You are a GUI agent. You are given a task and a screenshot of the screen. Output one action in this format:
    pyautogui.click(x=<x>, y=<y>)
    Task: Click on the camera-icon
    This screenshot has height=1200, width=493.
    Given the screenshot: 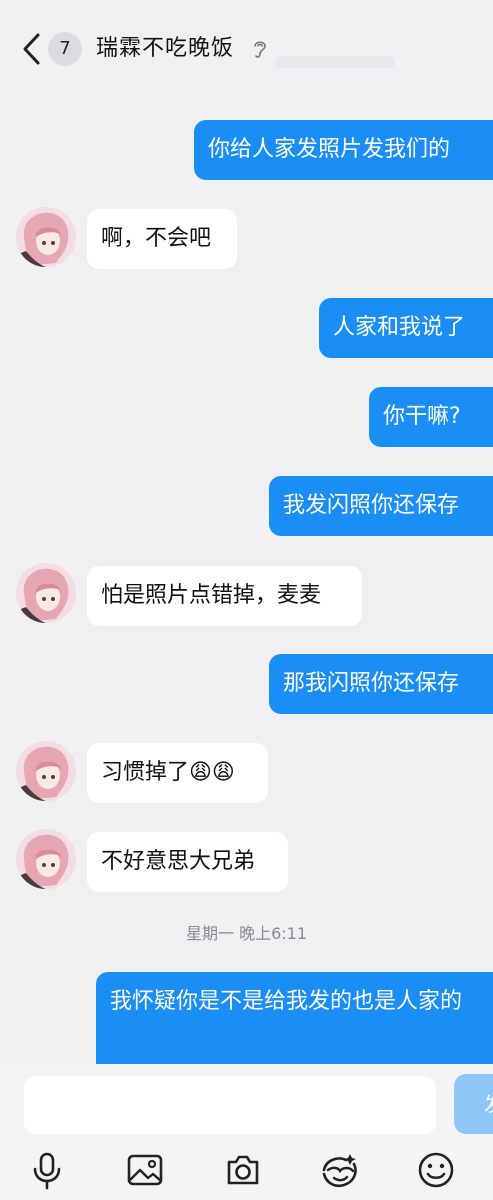 What is the action you would take?
    pyautogui.click(x=243, y=1170)
    